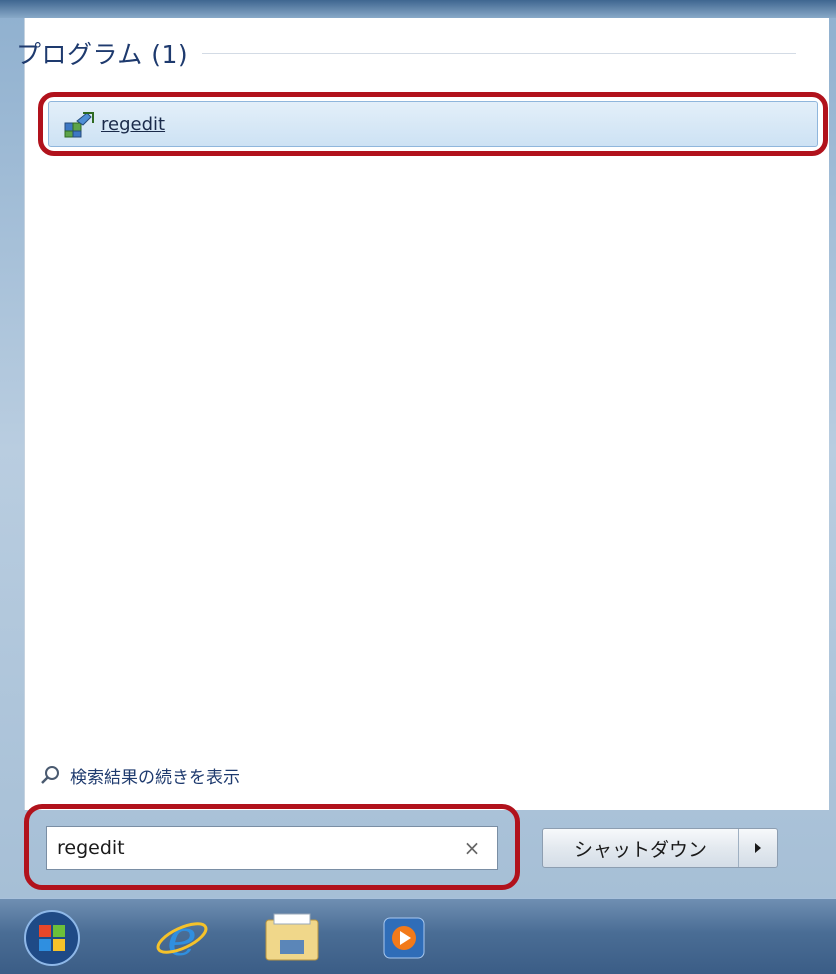  I want to click on programs-section-header: プログラム (1), so click(406, 53).